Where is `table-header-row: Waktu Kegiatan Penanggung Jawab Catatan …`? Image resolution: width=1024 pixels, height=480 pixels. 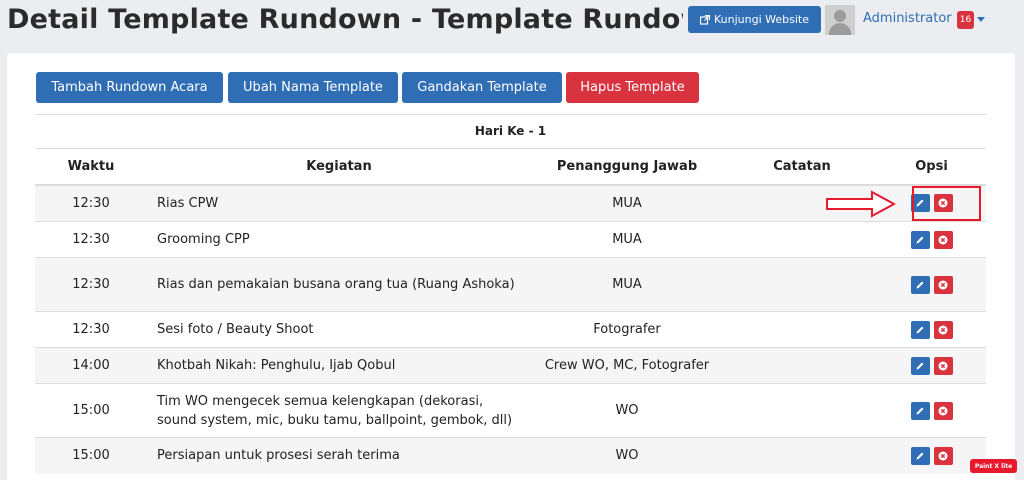
table-header-row: Waktu Kegiatan Penanggung Jawab Catatan … is located at coordinates (510, 167).